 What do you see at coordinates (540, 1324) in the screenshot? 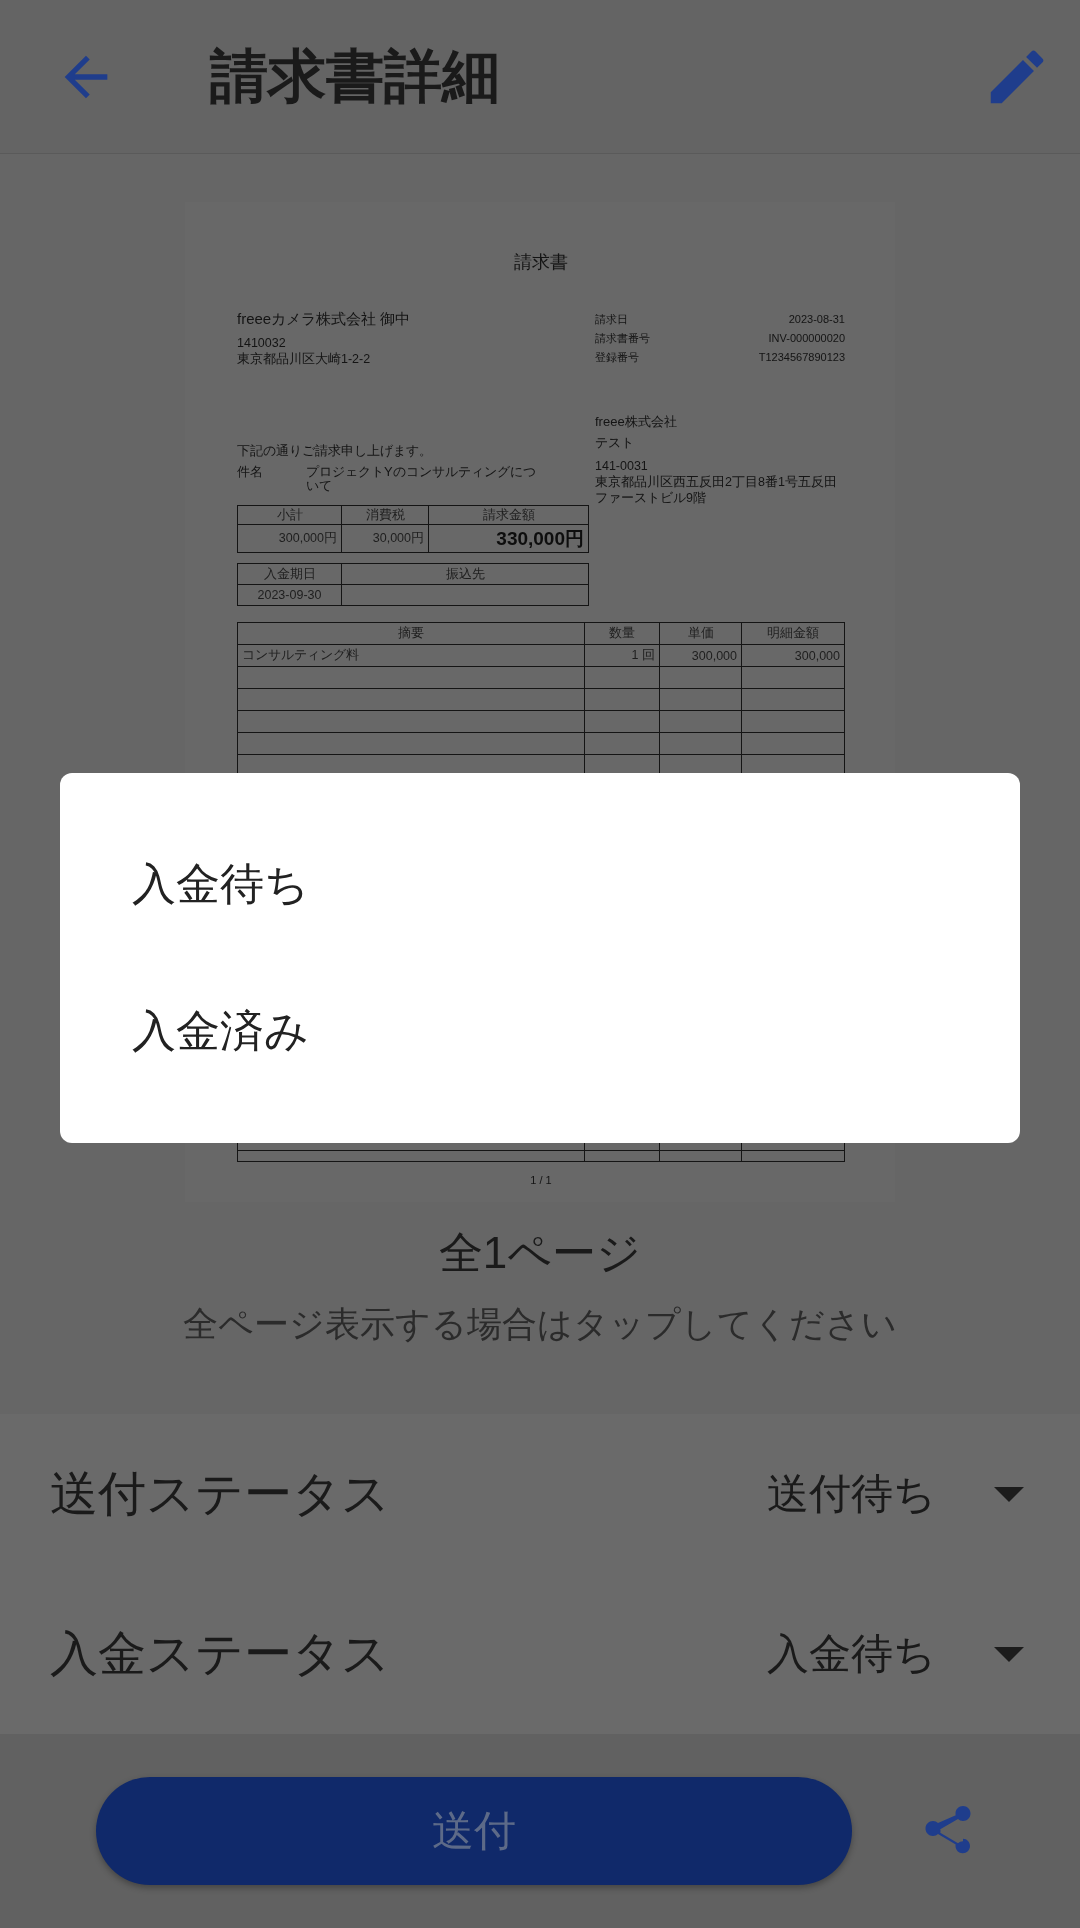
I see `hint-text: 全ページ表示する場合はタップしてください` at bounding box center [540, 1324].